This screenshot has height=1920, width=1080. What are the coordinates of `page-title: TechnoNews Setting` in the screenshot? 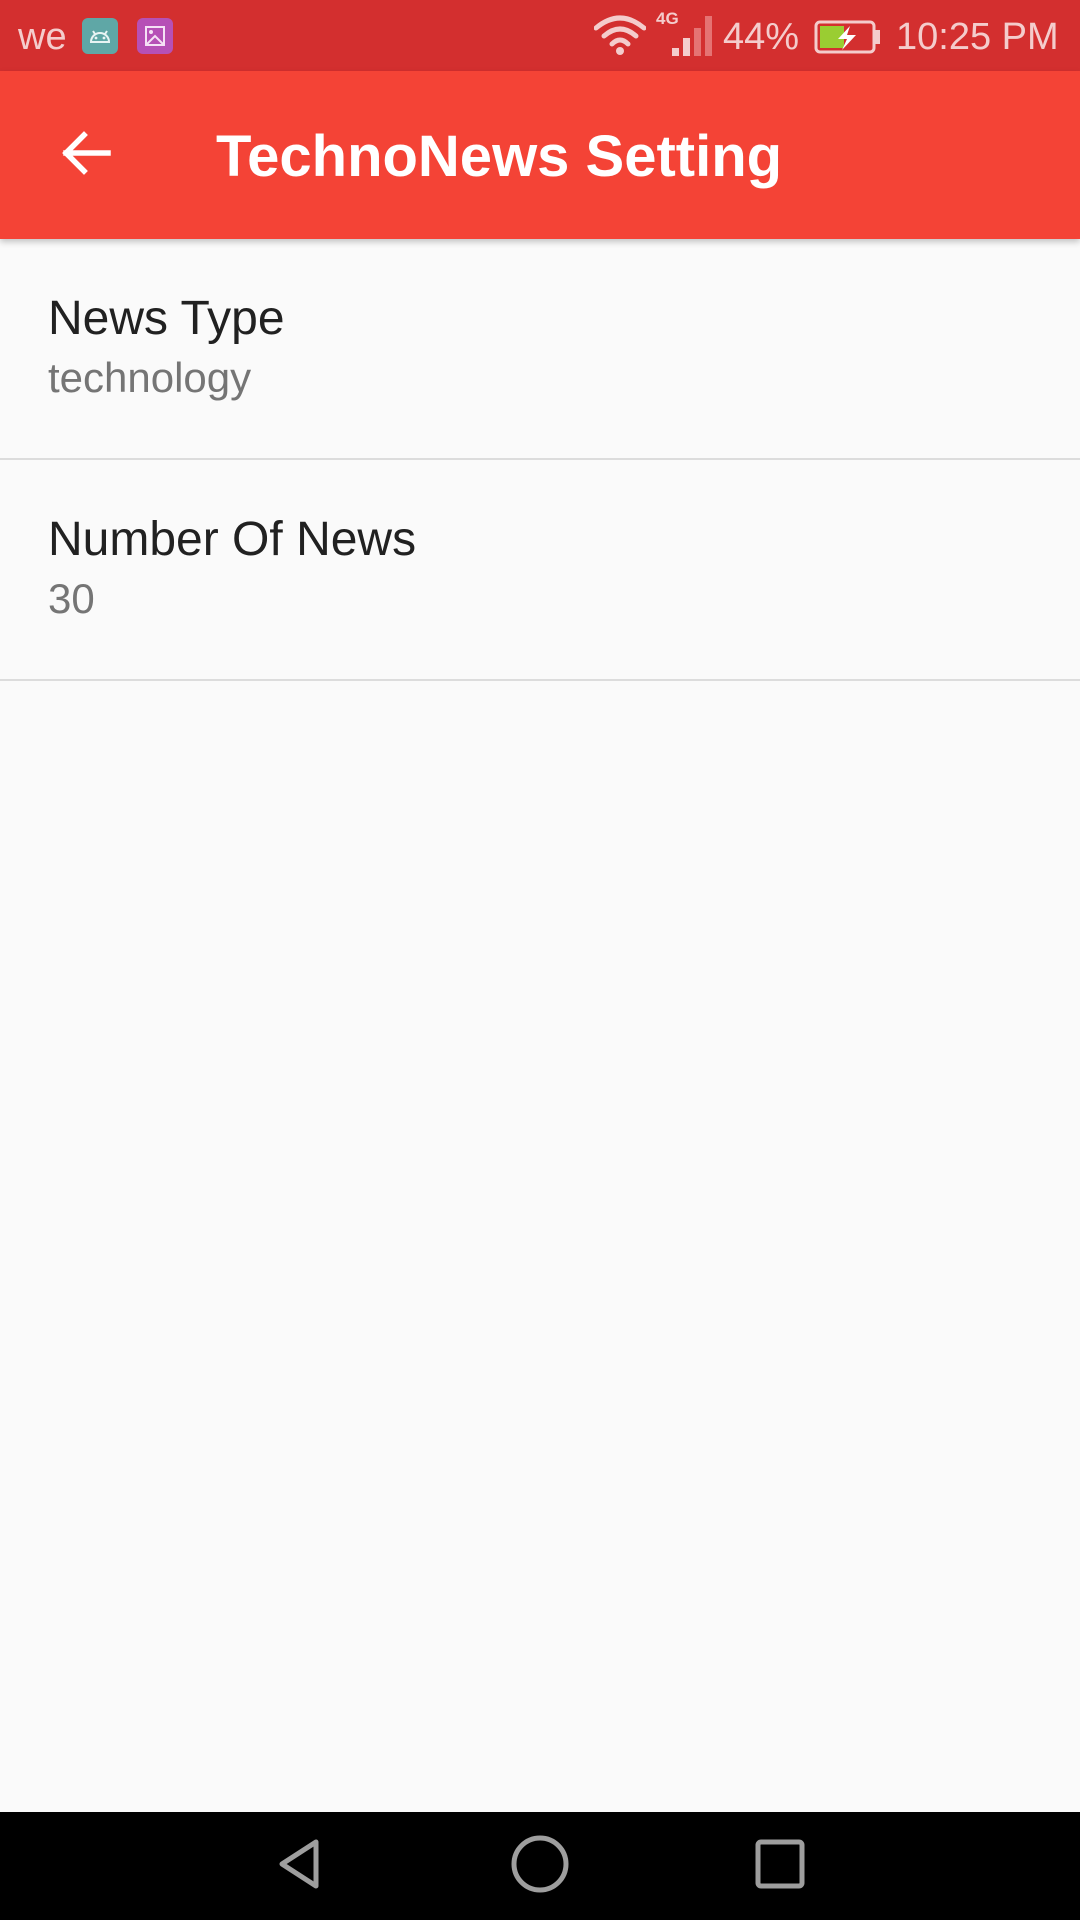 It's located at (499, 156).